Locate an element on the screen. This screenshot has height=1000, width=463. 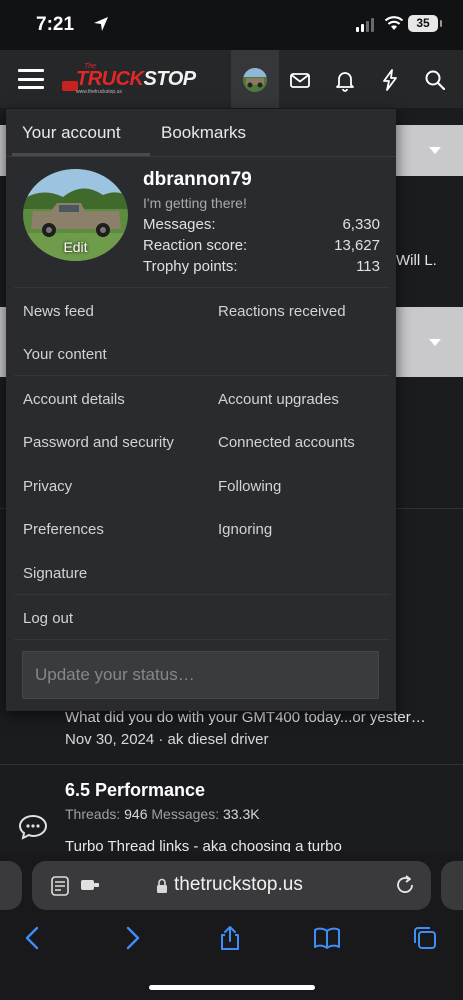
menu-tabs: Your account Bookmarks is located at coordinates (201, 133).